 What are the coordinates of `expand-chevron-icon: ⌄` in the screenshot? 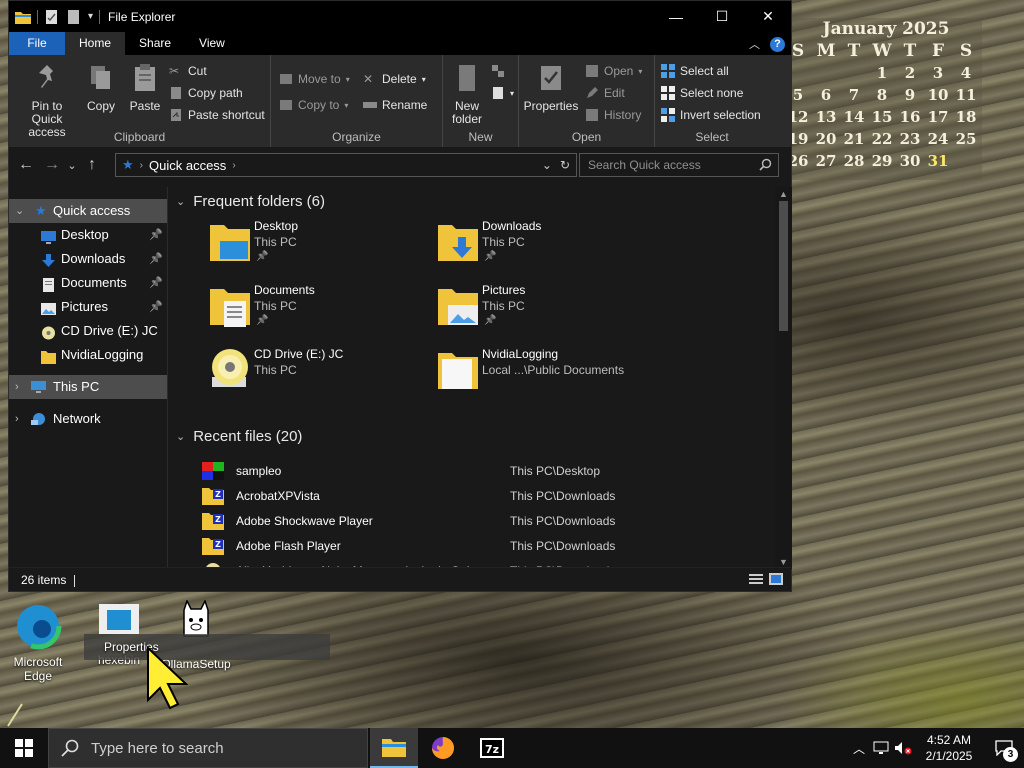 It's located at (19, 211).